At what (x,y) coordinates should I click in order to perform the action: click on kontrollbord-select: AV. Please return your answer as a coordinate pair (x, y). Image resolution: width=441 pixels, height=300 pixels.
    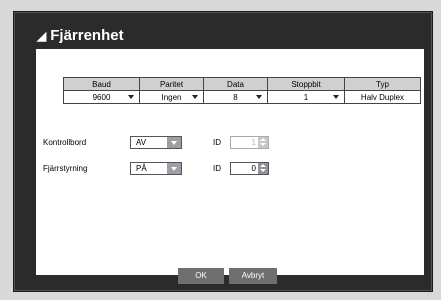
    Looking at the image, I should click on (156, 142).